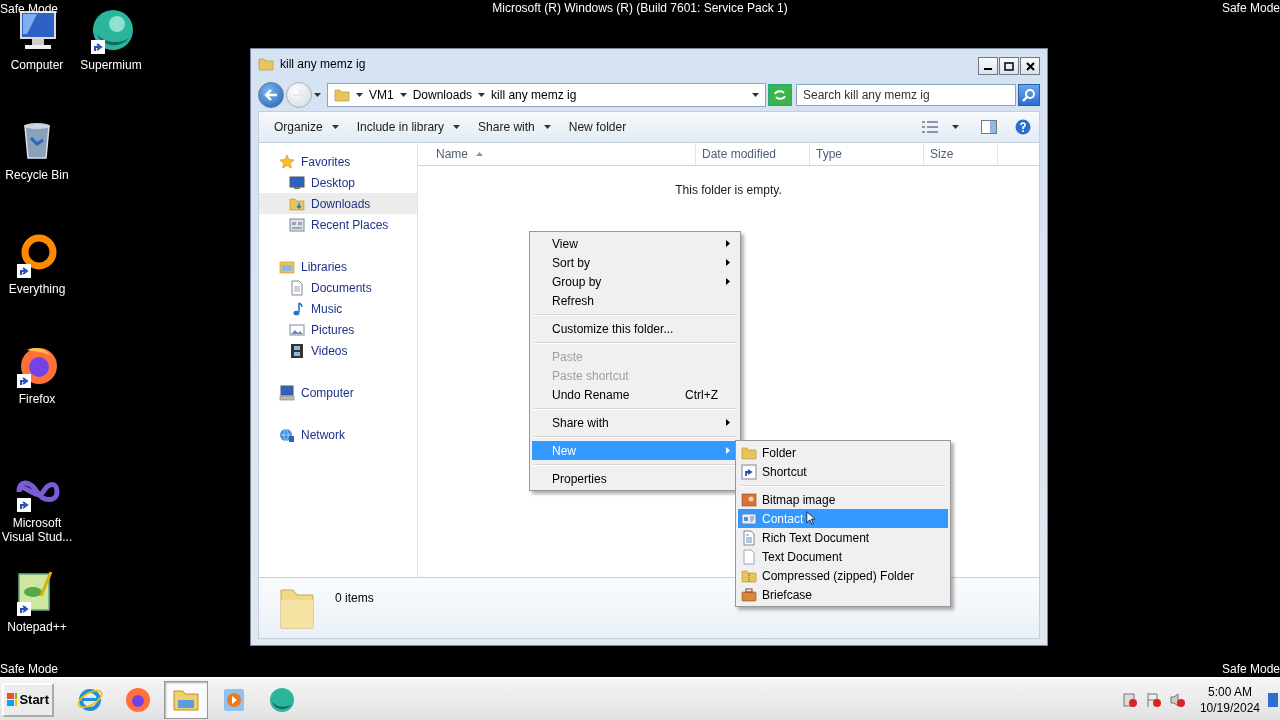  Describe the element at coordinates (1177, 699) in the screenshot. I see `speaker-error-icon` at that location.